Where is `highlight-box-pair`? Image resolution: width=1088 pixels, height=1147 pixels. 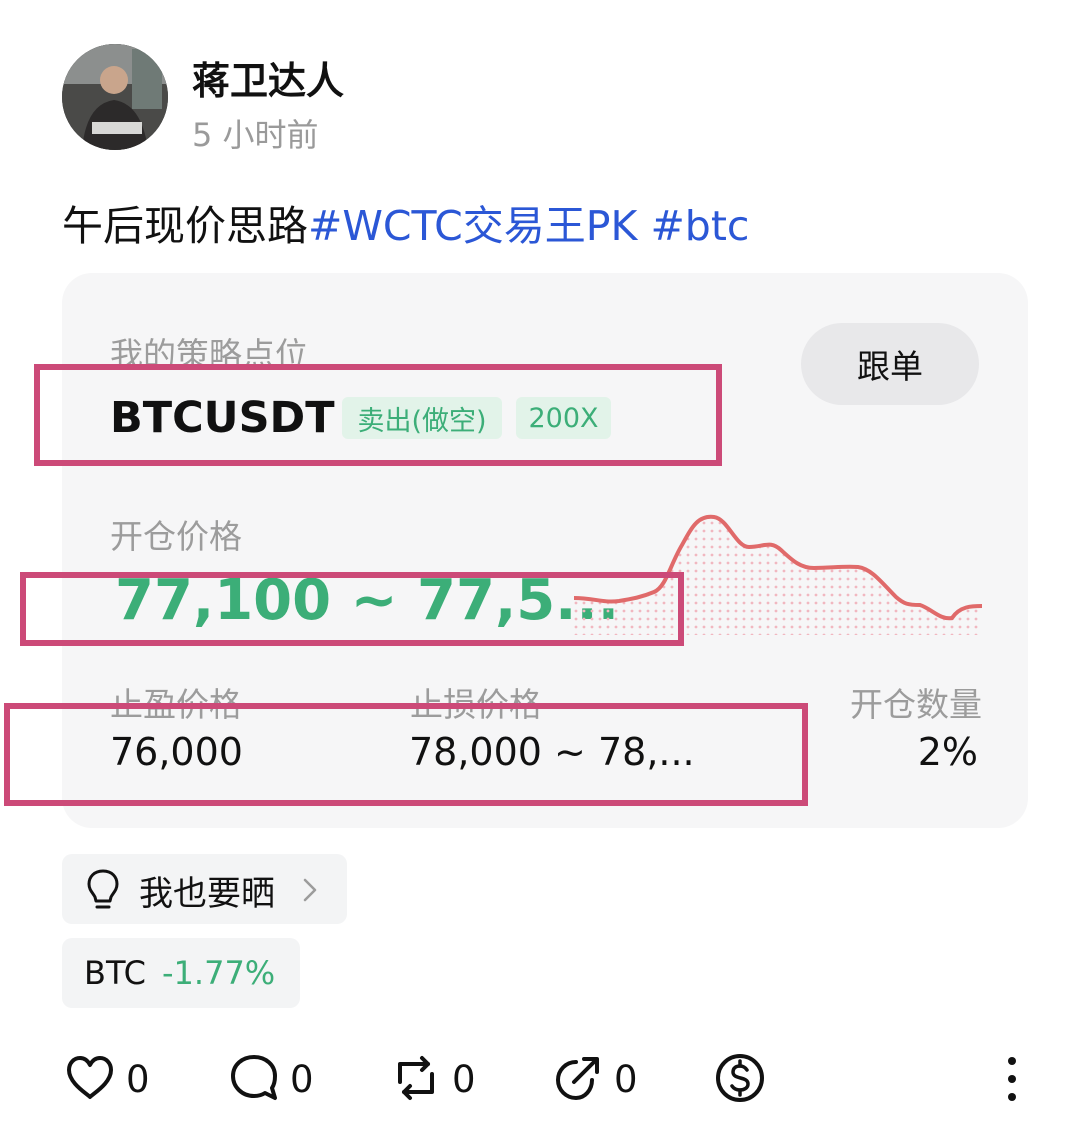 highlight-box-pair is located at coordinates (378, 415).